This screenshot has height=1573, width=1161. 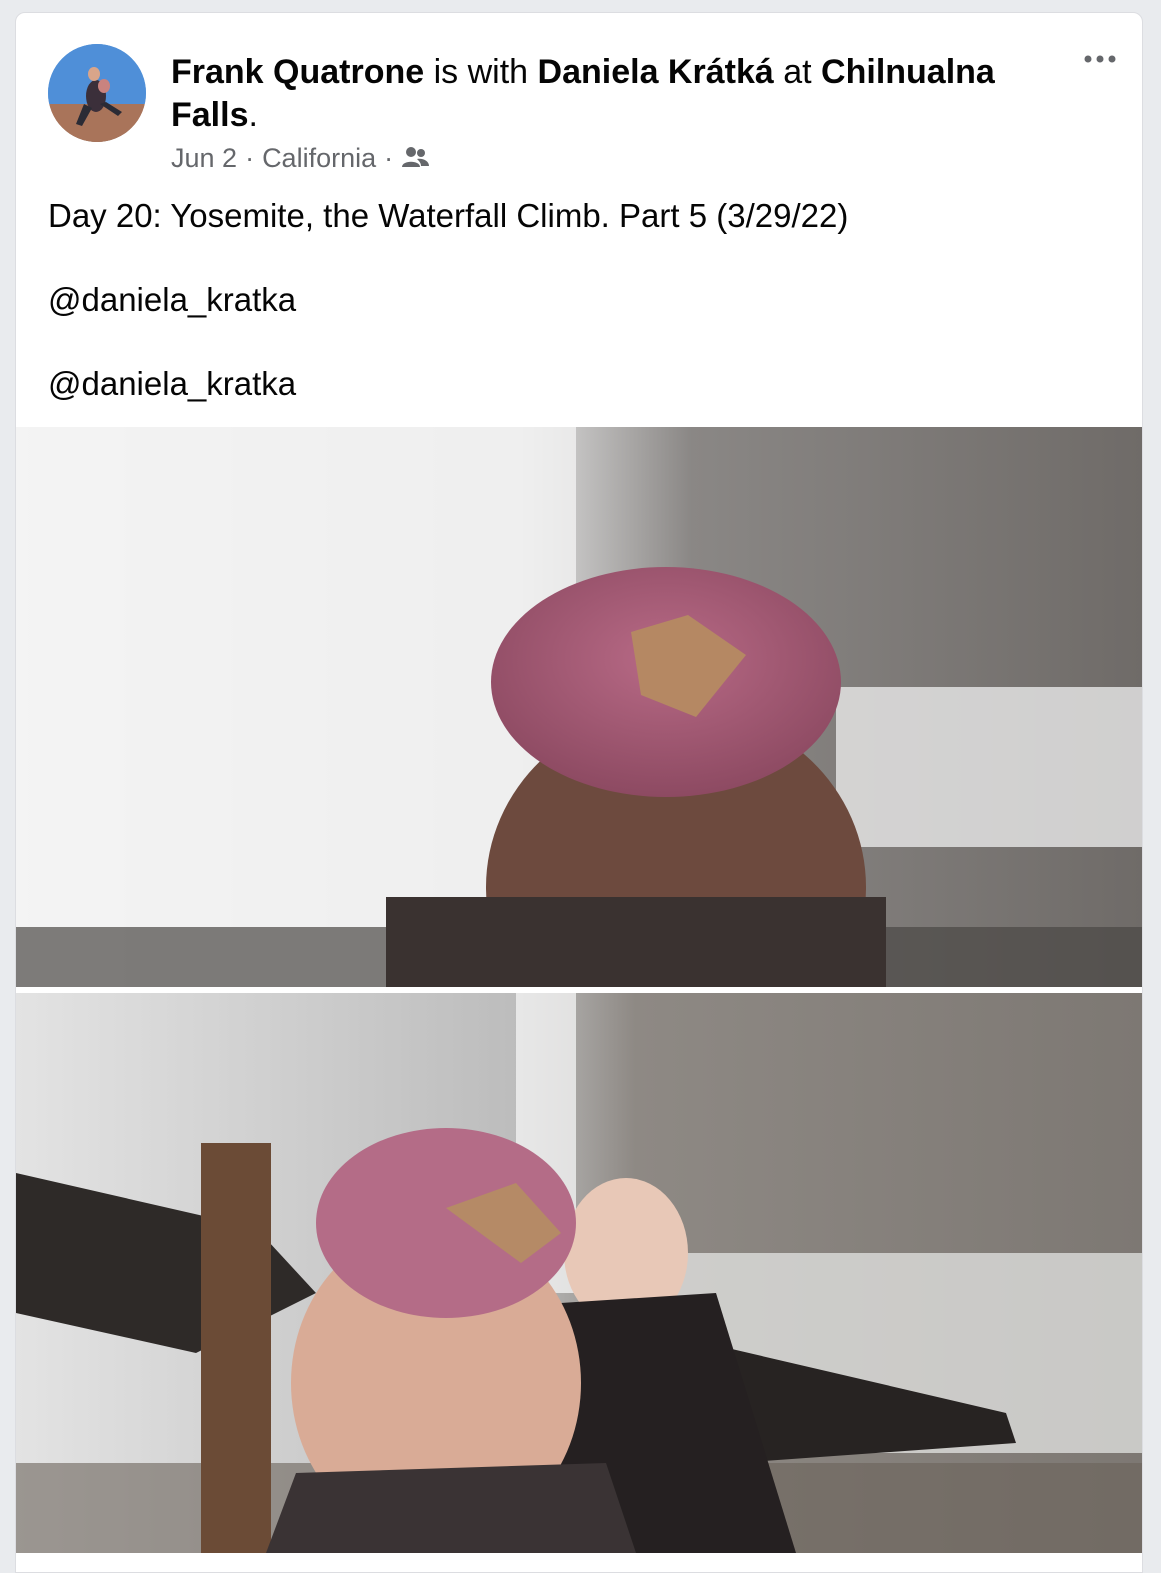 I want to click on at-text: at, so click(x=797, y=72).